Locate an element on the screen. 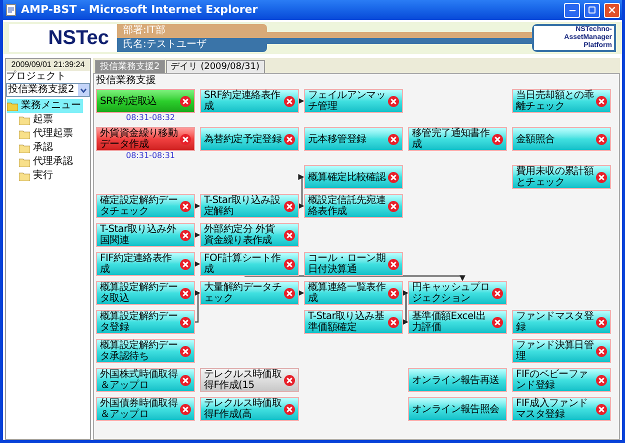 This screenshot has width=625, height=443. task-node: 概算確定比較確認 is located at coordinates (353, 177).